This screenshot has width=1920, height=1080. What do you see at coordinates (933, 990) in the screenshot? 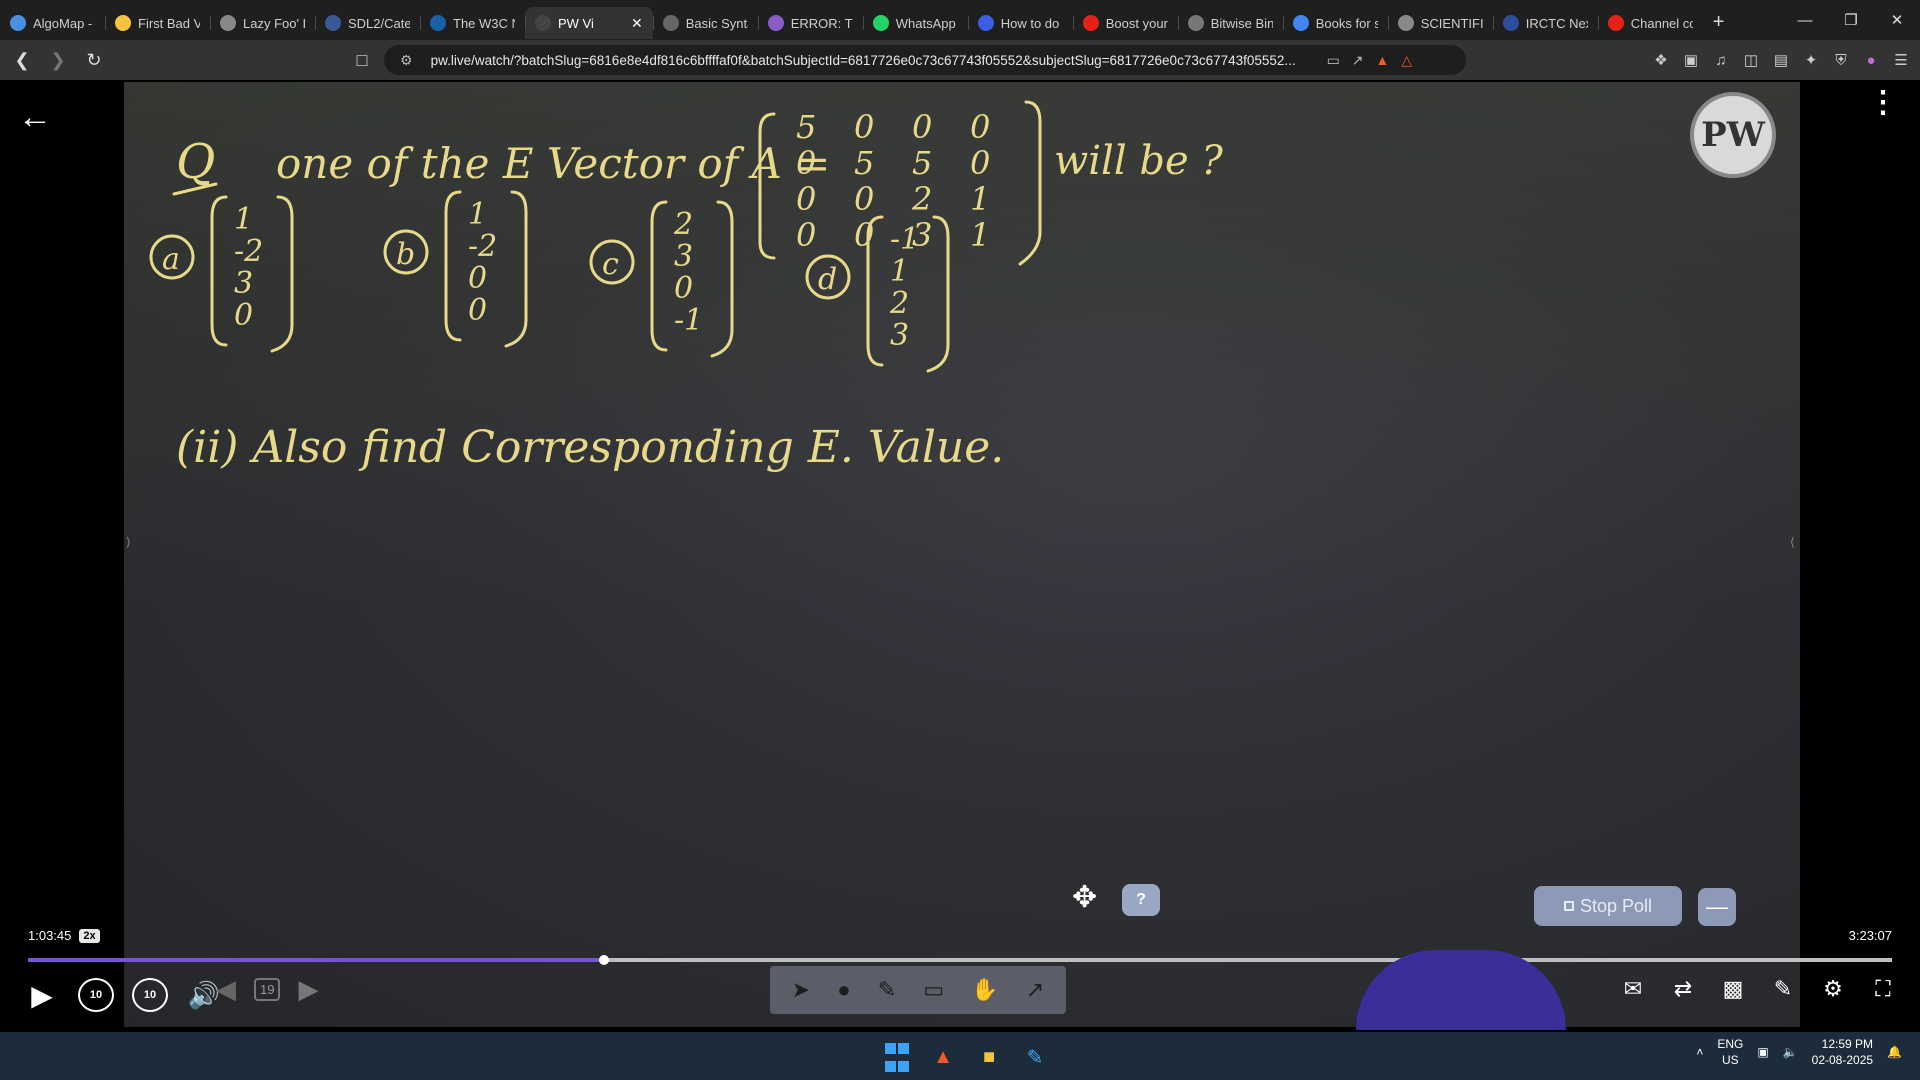
I see `highlighter-icon: ▭` at bounding box center [933, 990].